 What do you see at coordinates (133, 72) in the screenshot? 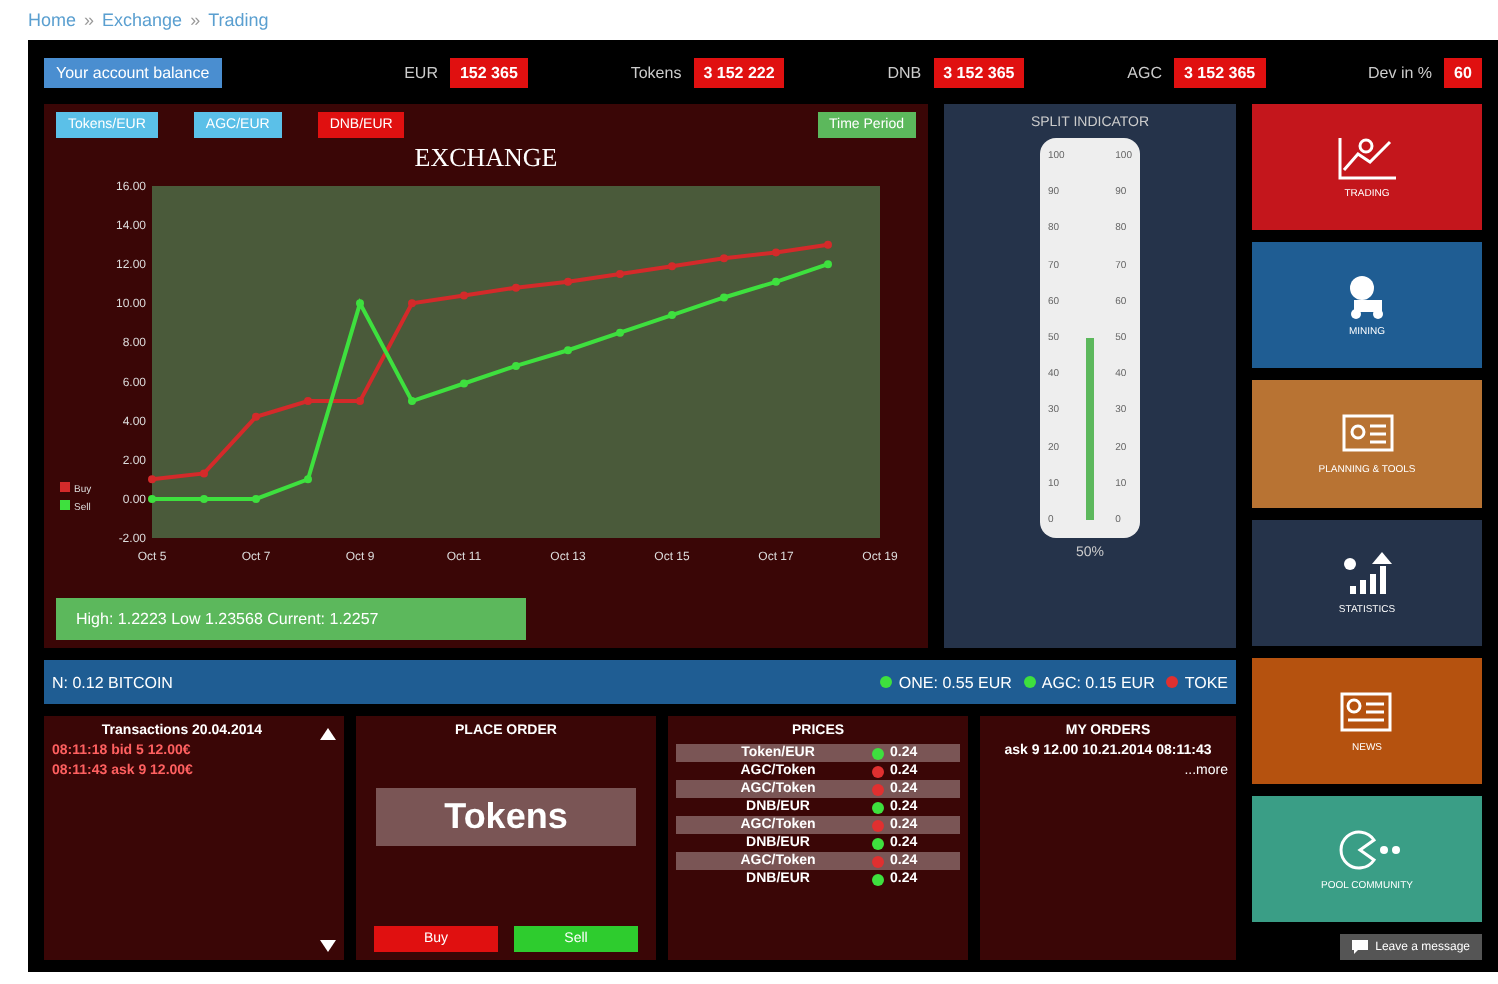
I see `balance-label: Your account balance` at bounding box center [133, 72].